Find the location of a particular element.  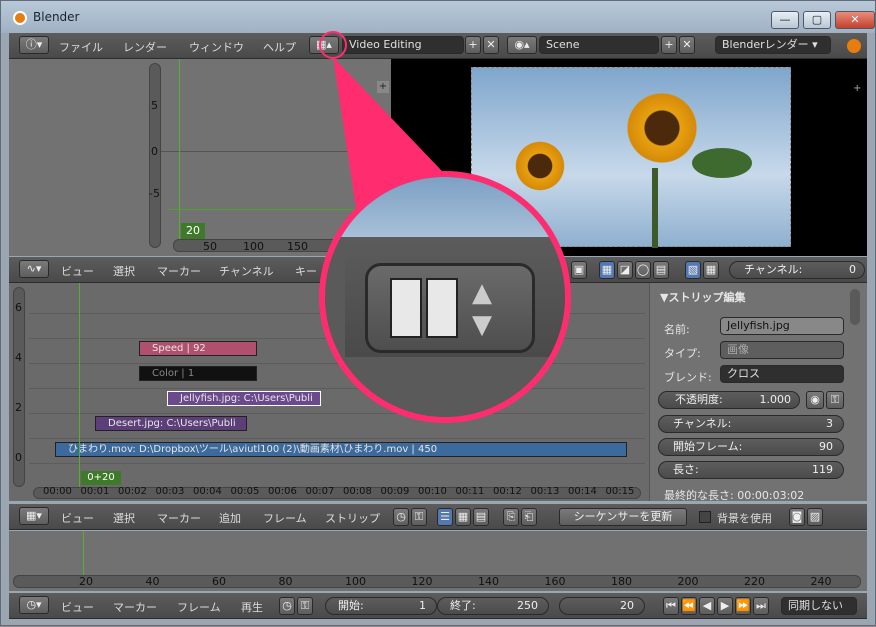

zoomed-layout-icon is located at coordinates (406, 308).